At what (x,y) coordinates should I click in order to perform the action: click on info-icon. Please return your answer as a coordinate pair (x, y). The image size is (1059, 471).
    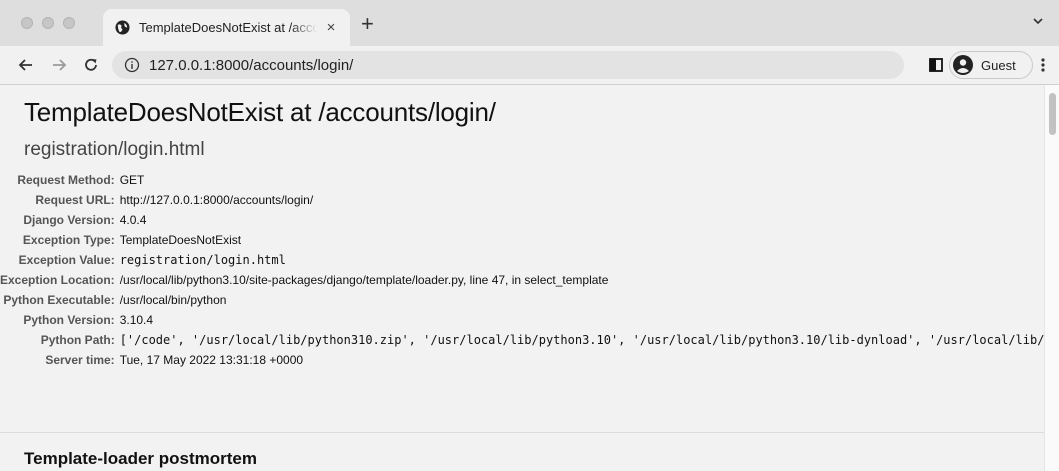
    Looking at the image, I should click on (132, 65).